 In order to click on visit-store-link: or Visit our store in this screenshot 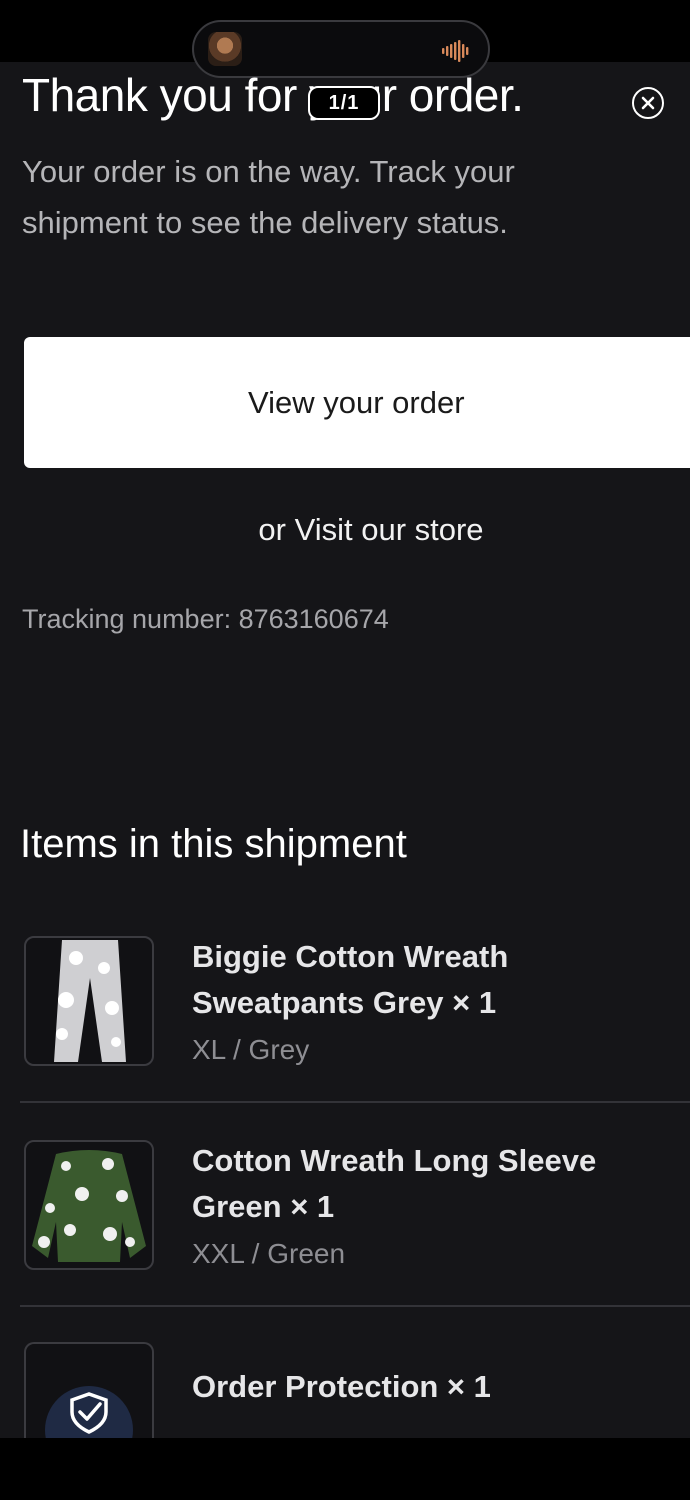, I will do `click(345, 530)`.